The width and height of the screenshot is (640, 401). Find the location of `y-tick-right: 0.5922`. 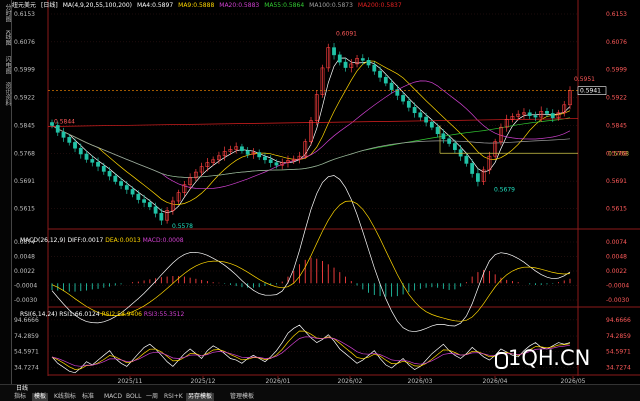

y-tick-right: 0.5922 is located at coordinates (616, 98).